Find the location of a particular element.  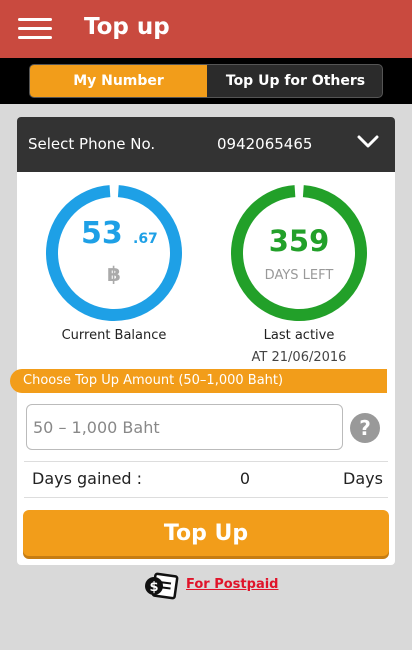

tab-my-number: My Number is located at coordinates (118, 81).